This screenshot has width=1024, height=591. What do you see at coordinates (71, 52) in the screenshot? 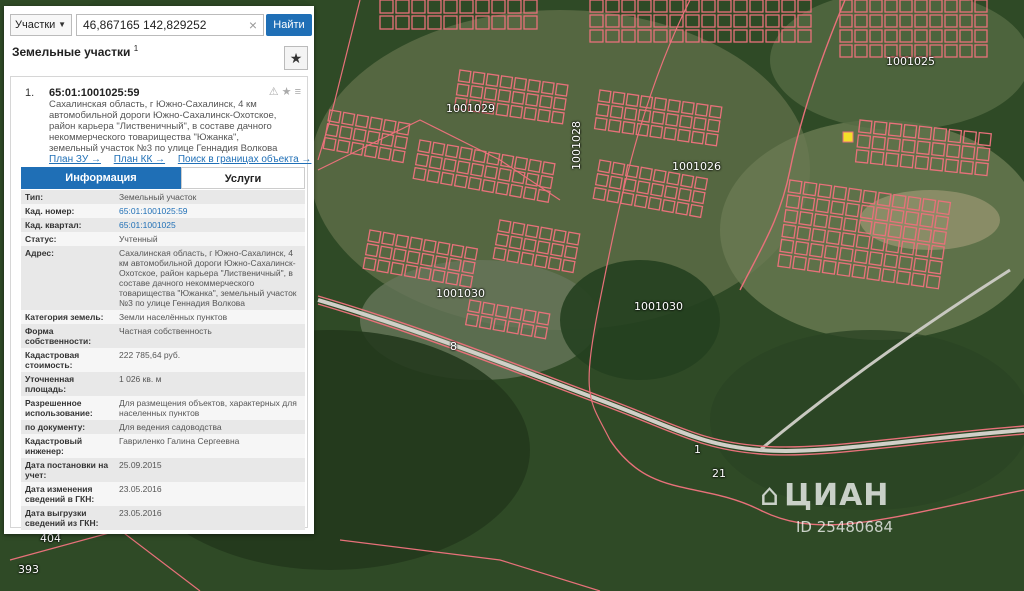
I see `panel-title-text: Земельные участки` at bounding box center [71, 52].